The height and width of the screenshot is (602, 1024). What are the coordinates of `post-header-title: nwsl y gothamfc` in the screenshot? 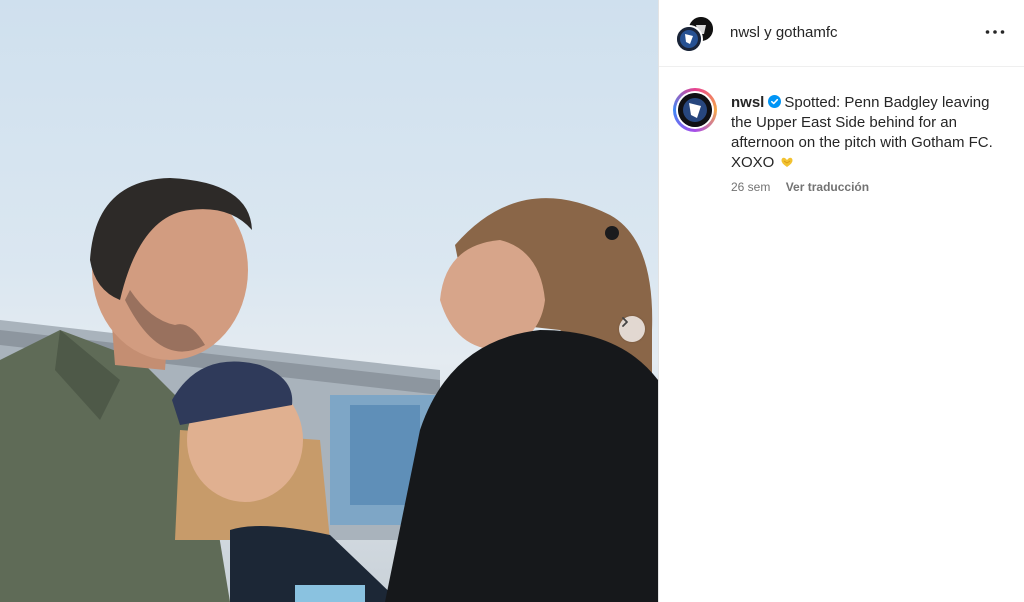 It's located at (784, 32).